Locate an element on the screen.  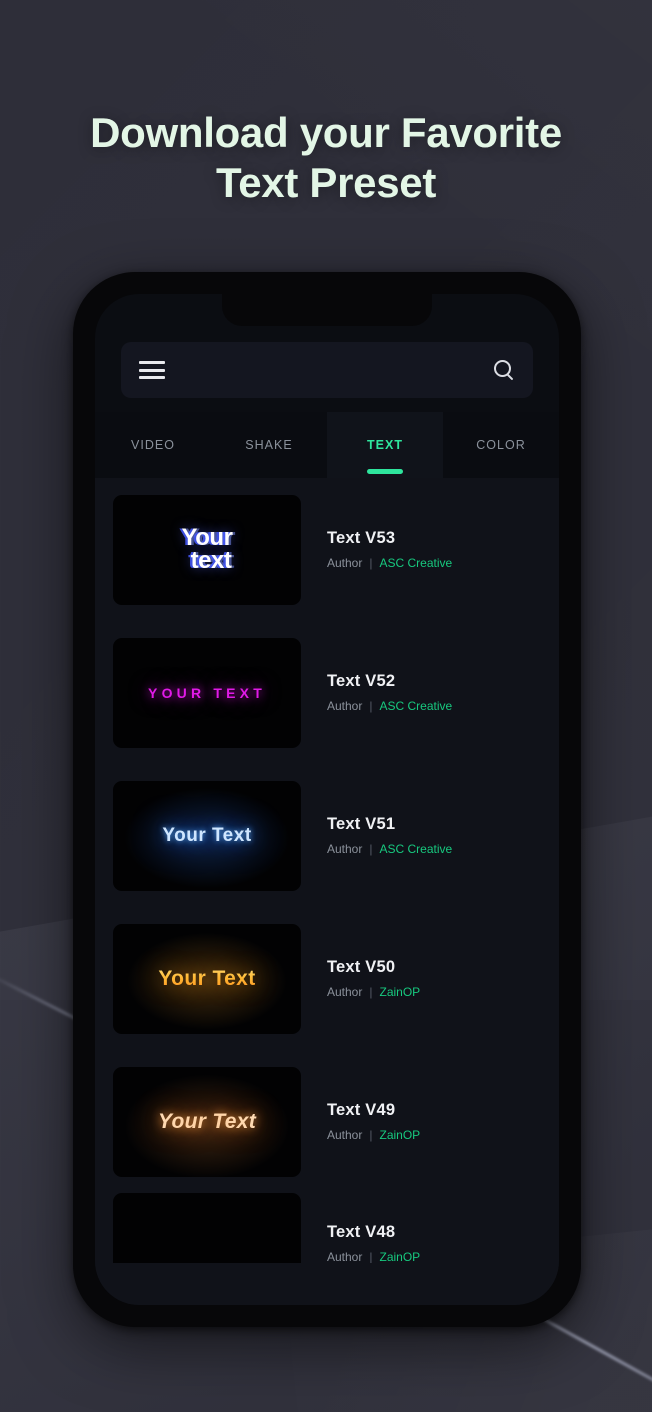
preset-title: Text V52 is located at coordinates (361, 681).